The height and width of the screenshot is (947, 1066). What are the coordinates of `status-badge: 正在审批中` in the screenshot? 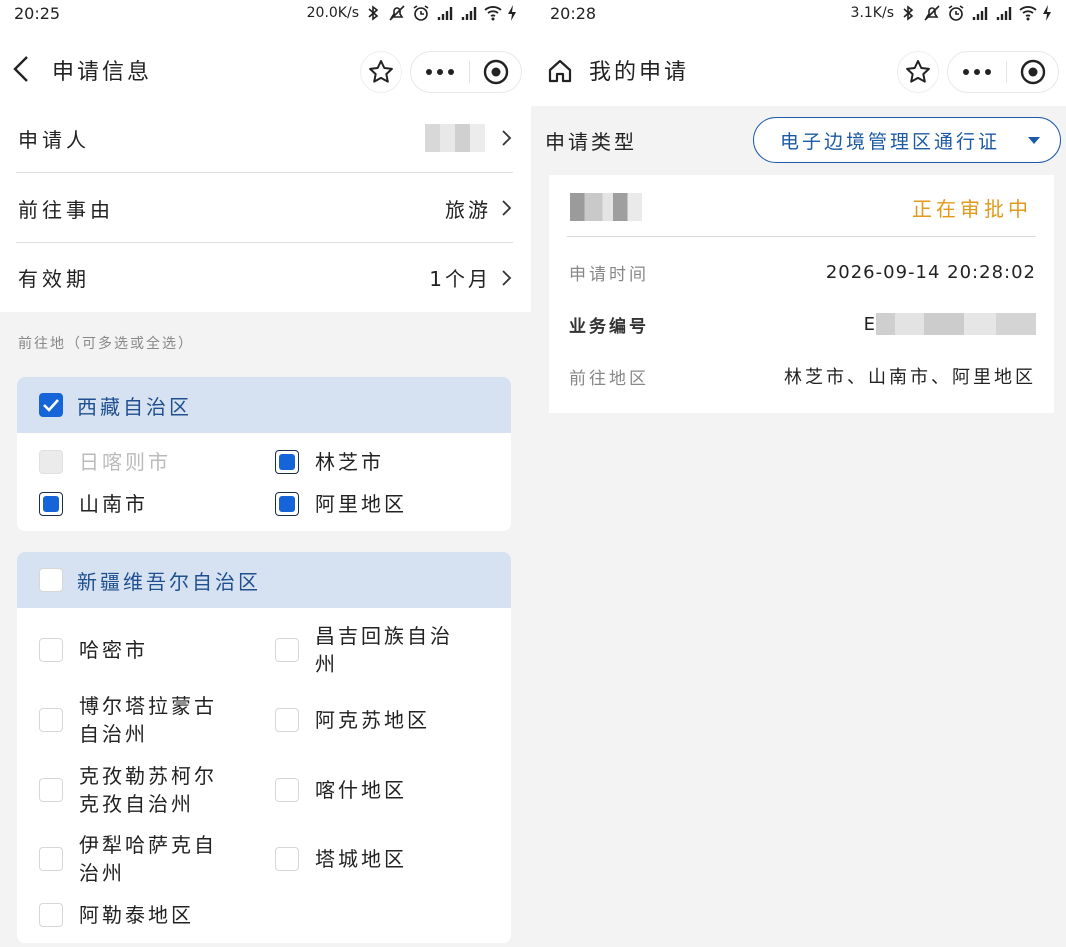 It's located at (972, 209).